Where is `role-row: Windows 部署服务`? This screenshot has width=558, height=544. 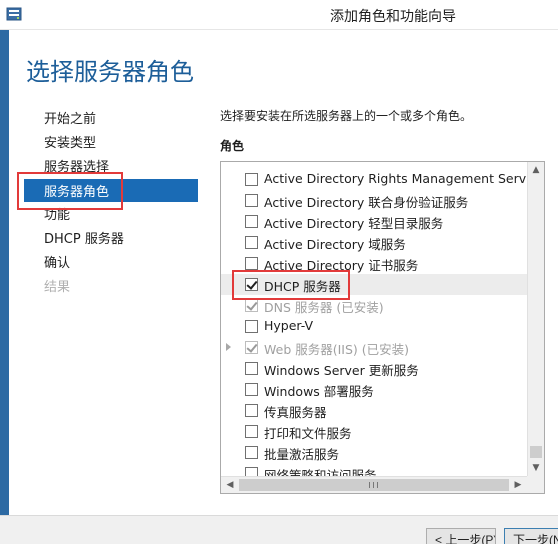 role-row: Windows 部署服务 is located at coordinates (374, 389).